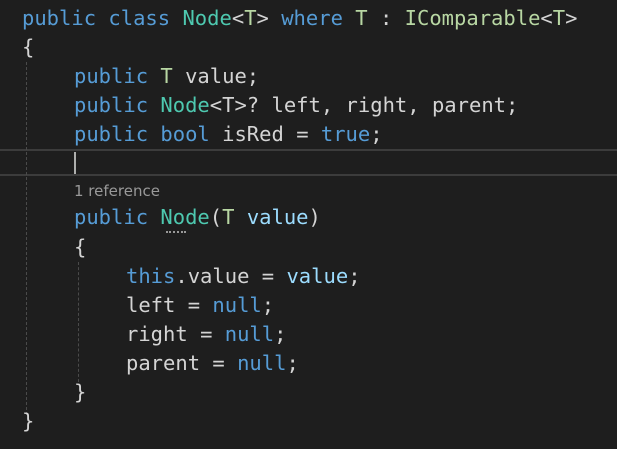 Image resolution: width=617 pixels, height=449 pixels. What do you see at coordinates (222, 76) in the screenshot?
I see `field-declaration: value;` at bounding box center [222, 76].